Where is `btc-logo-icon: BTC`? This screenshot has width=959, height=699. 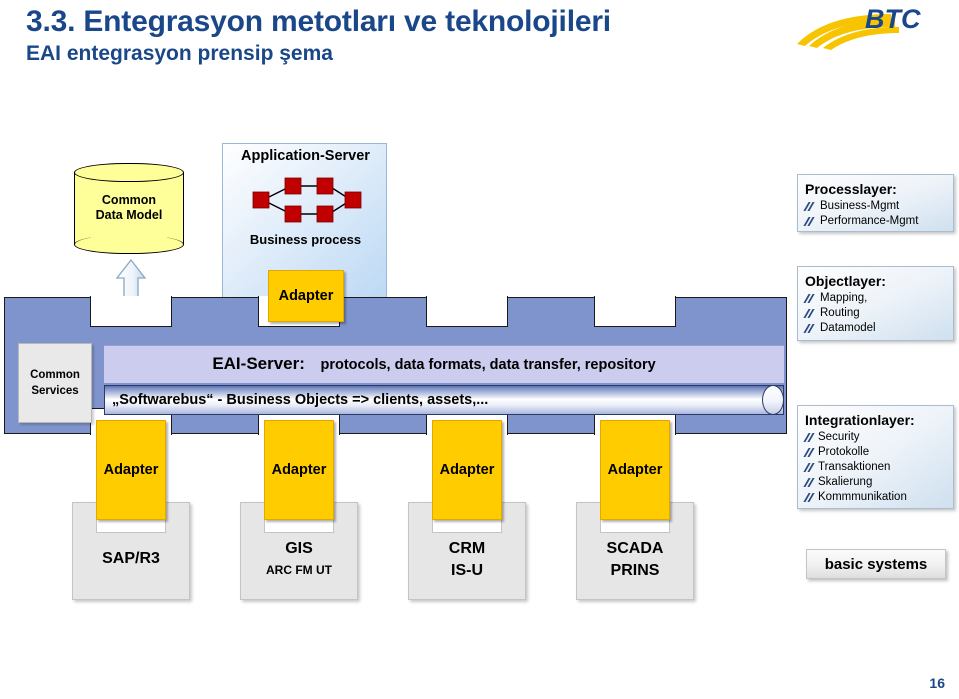 btc-logo-icon: BTC is located at coordinates (859, 27).